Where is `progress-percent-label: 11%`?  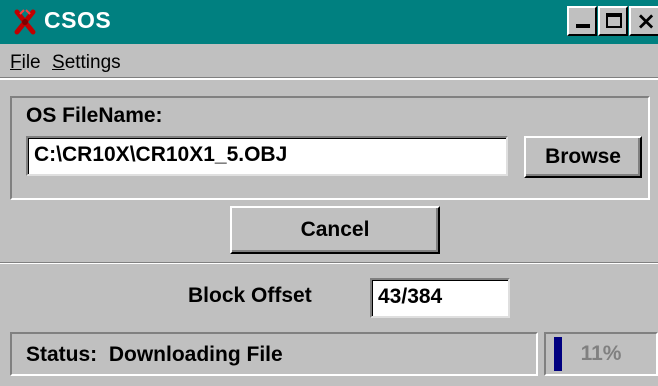
progress-percent-label: 11% is located at coordinates (601, 353).